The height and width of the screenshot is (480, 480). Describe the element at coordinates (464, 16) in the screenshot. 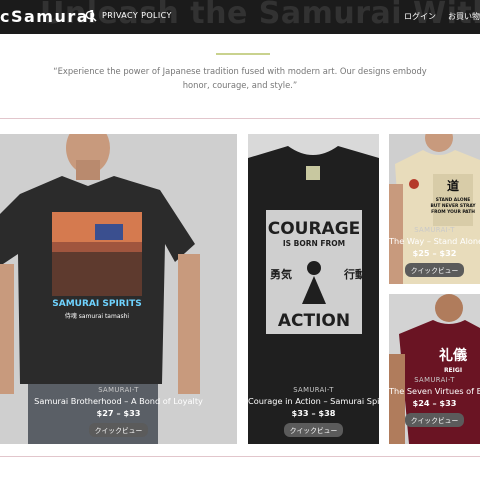

I see `nav-shopping-guide: お買い物ガ` at that location.